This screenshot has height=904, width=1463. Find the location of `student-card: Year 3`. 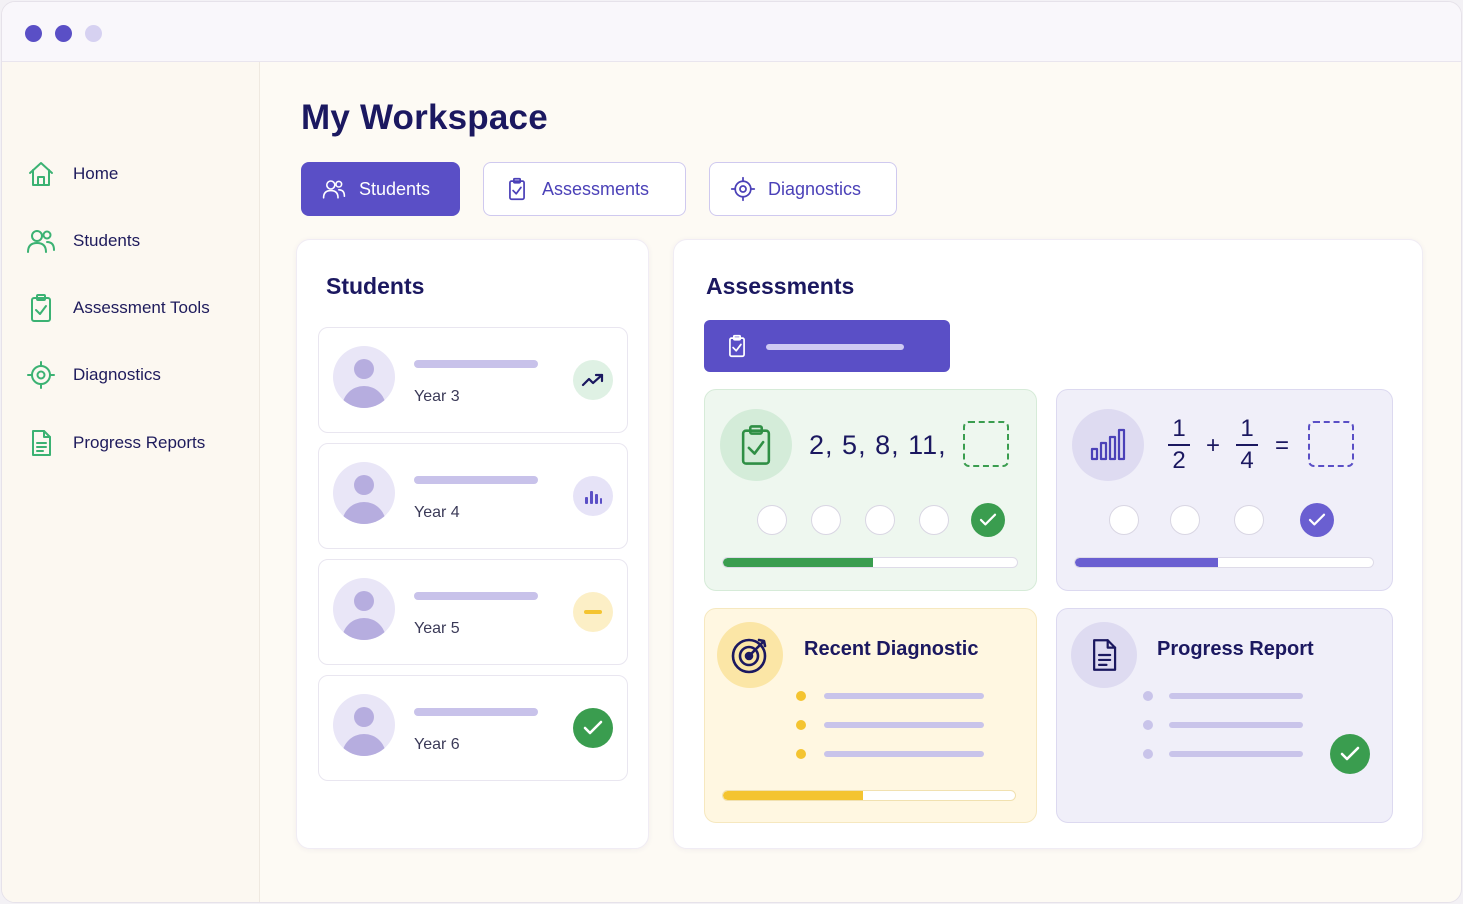

student-card: Year 3 is located at coordinates (473, 380).